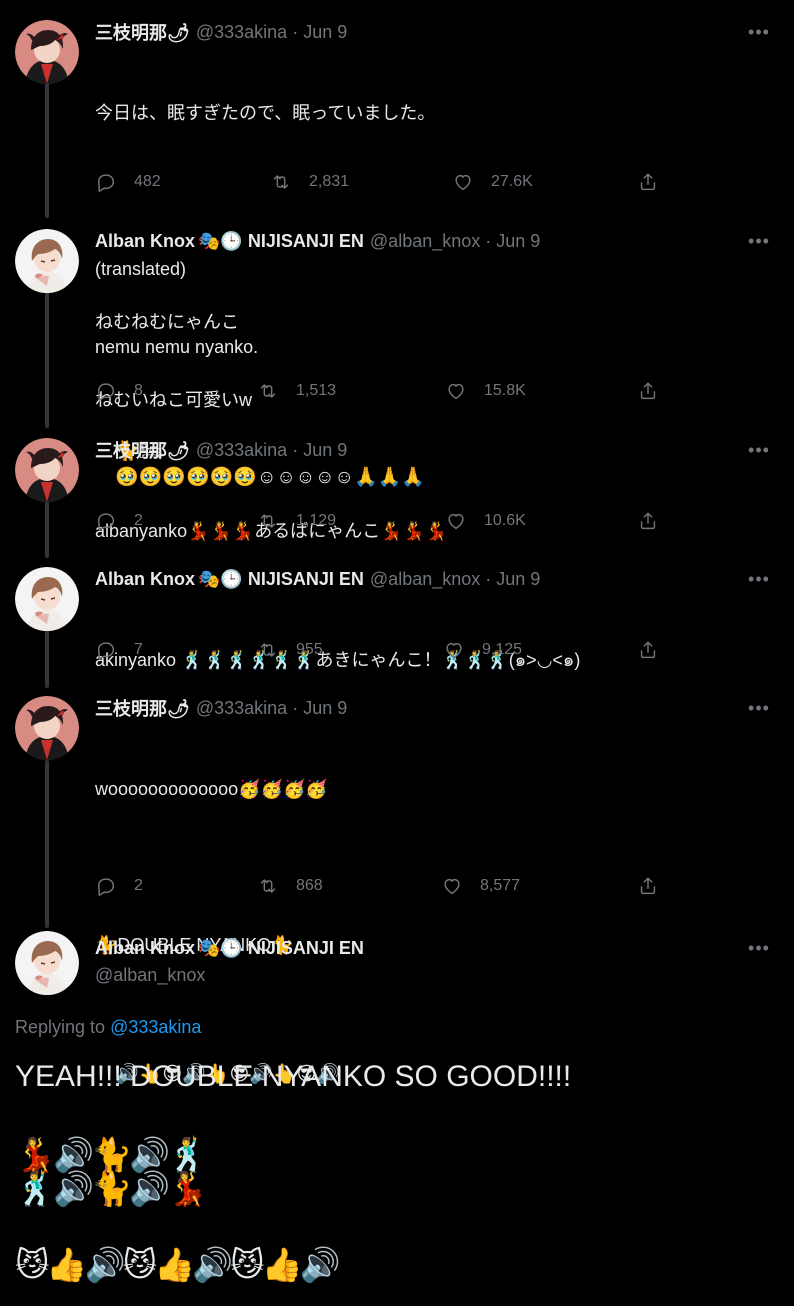 This screenshot has height=1306, width=794. Describe the element at coordinates (155, 1027) in the screenshot. I see `replying-handle-link: @333akina` at that location.